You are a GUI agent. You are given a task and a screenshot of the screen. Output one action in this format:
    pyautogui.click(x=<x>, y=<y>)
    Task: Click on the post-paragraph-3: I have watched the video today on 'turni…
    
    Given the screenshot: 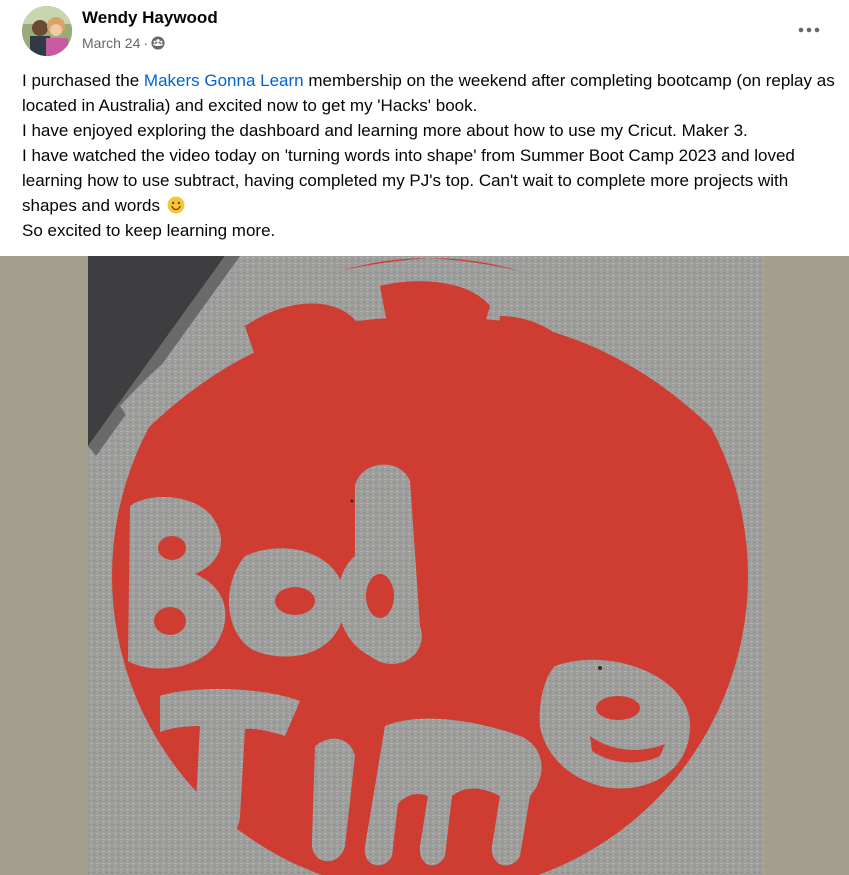 What is the action you would take?
    pyautogui.click(x=429, y=180)
    